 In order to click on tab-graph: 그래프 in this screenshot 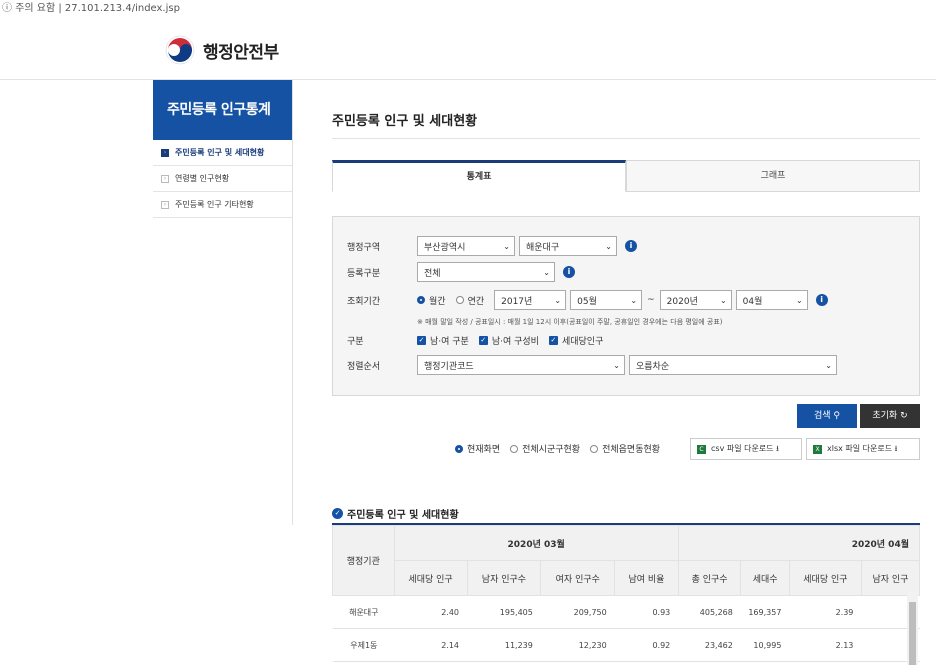, I will do `click(773, 176)`.